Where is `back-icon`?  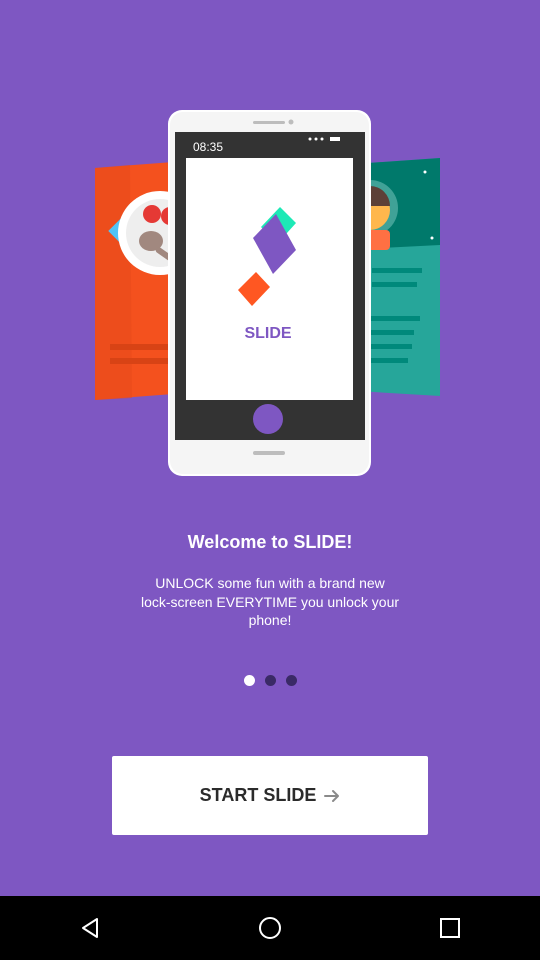
back-icon is located at coordinates (90, 928).